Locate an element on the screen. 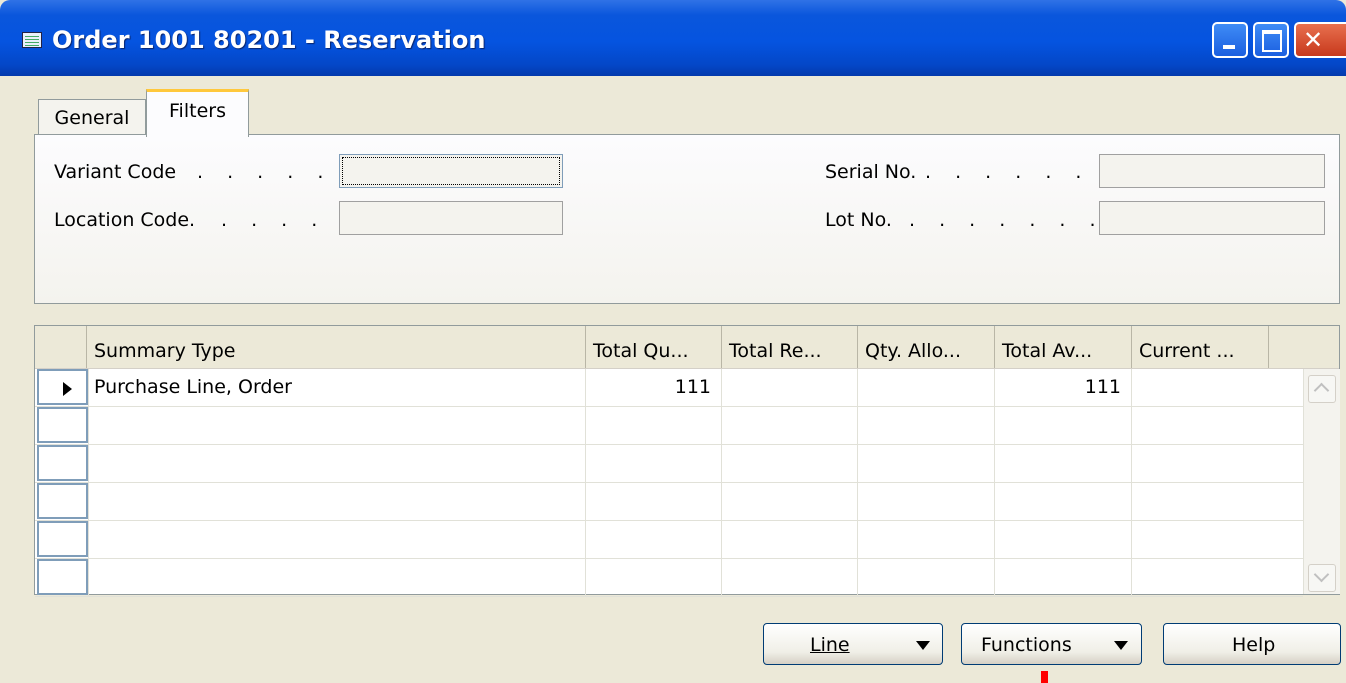 The image size is (1346, 683). table-row: Purchase Line, Order 111 111 is located at coordinates (669, 388).